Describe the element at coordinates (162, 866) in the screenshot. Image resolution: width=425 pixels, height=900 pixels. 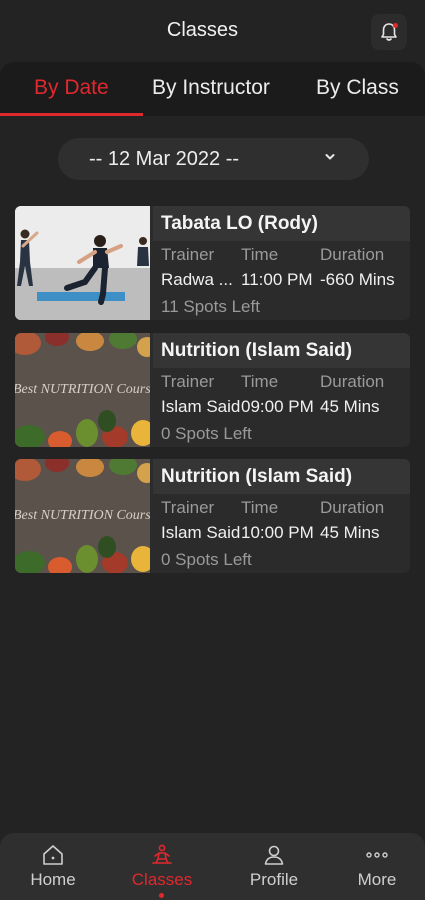
I see `nav-classes: Classes` at that location.